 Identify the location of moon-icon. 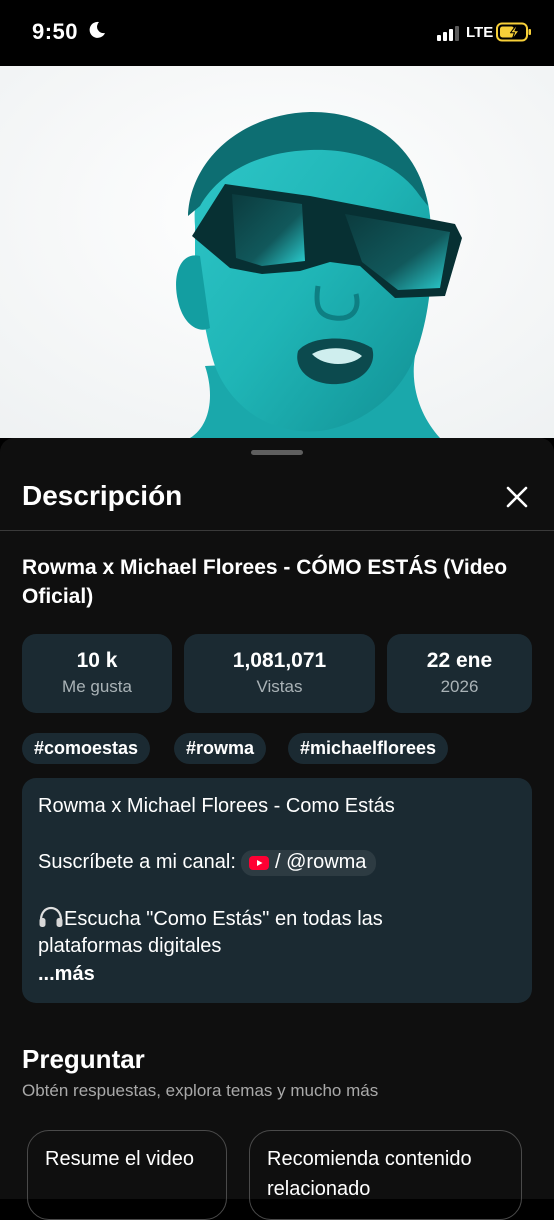
(97, 29).